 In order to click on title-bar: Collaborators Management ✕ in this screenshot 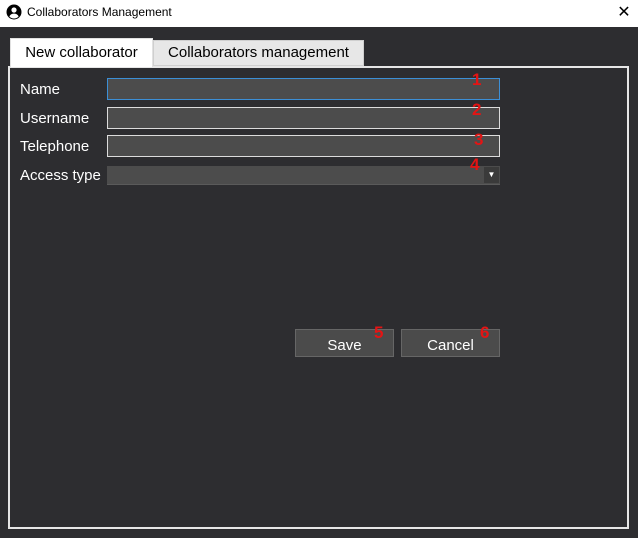, I will do `click(319, 13)`.